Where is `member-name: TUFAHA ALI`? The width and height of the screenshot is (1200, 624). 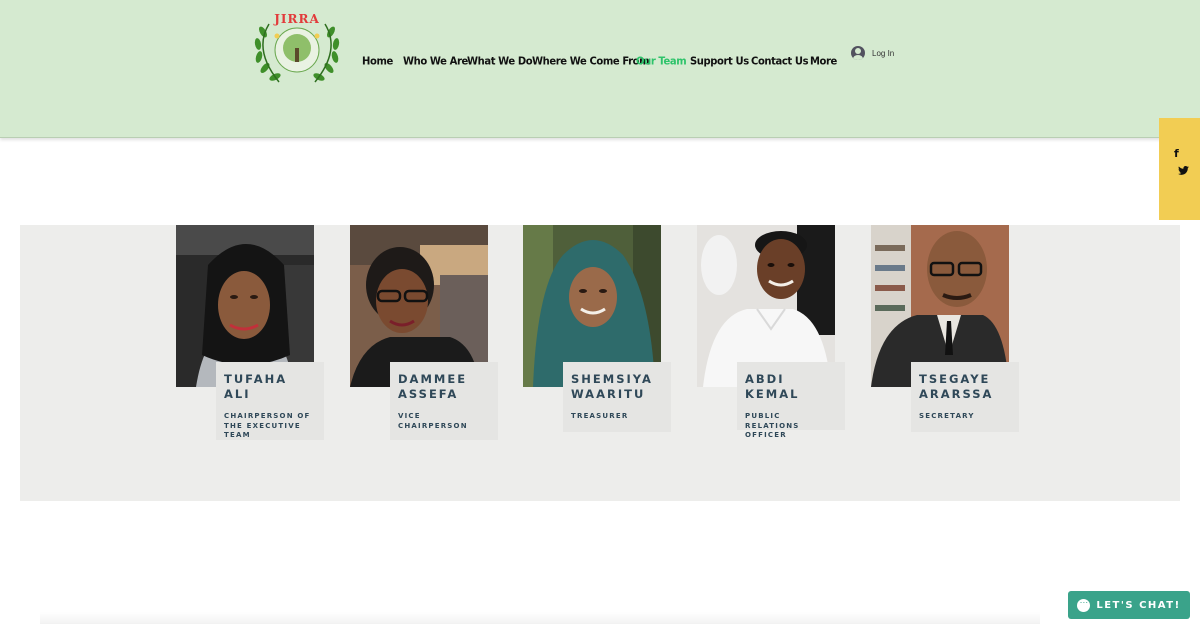
member-name: TUFAHA ALI is located at coordinates (256, 386).